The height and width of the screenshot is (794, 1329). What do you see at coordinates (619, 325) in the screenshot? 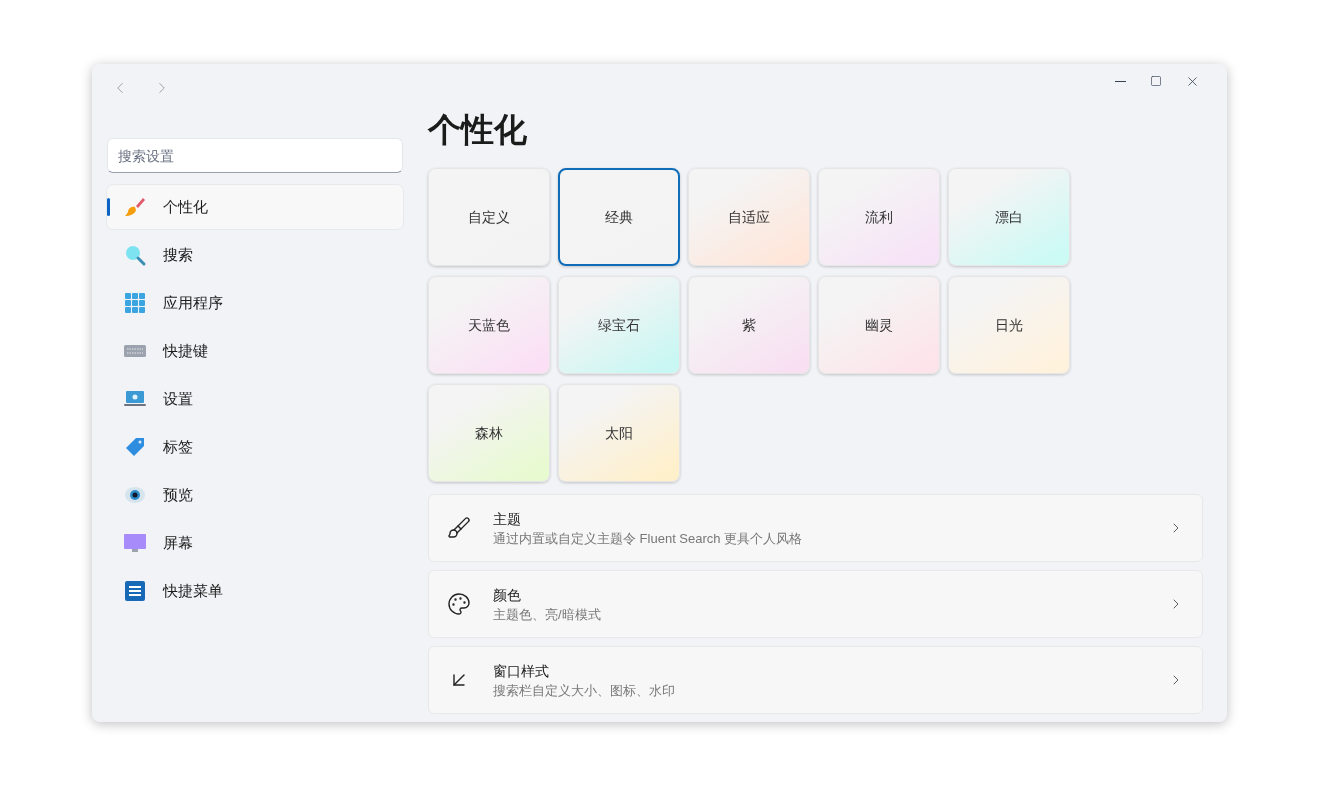
I see `theme-tile: 绿宝石` at bounding box center [619, 325].